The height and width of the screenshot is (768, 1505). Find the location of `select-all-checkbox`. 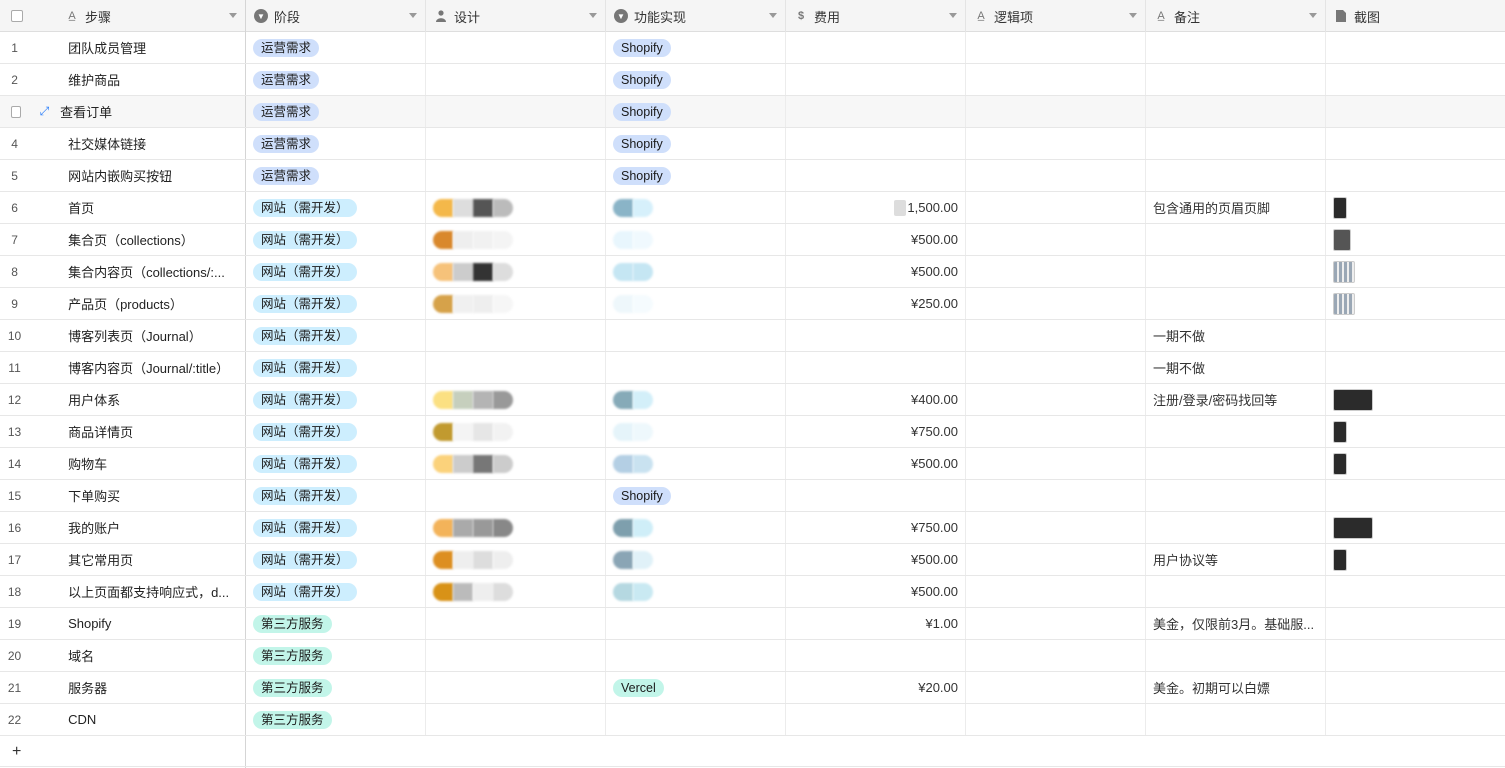

select-all-checkbox is located at coordinates (17, 16).